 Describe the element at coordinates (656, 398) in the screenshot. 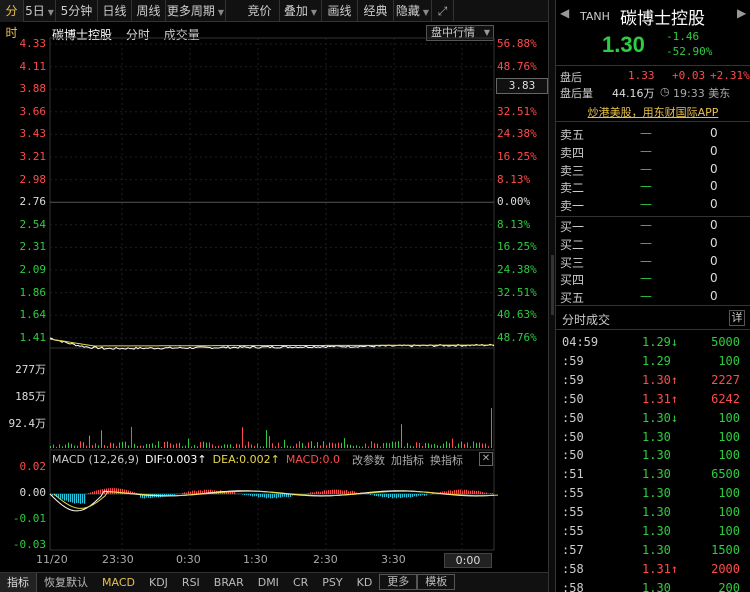

I see `tick-price-value: 1.31` at that location.